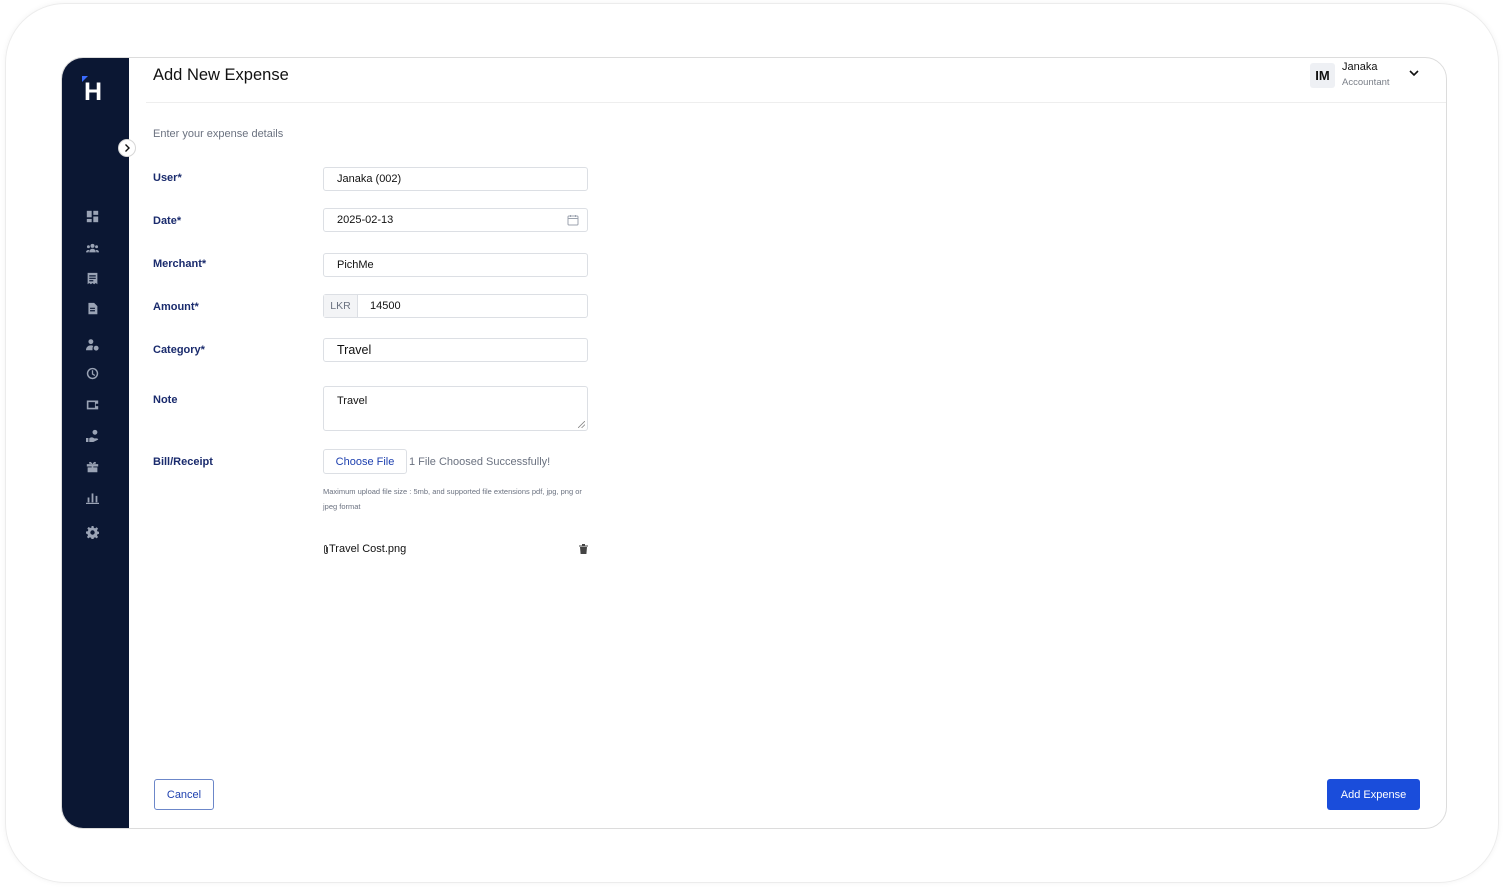 The image size is (1505, 889). What do you see at coordinates (573, 220) in the screenshot?
I see `calendar-icon` at bounding box center [573, 220].